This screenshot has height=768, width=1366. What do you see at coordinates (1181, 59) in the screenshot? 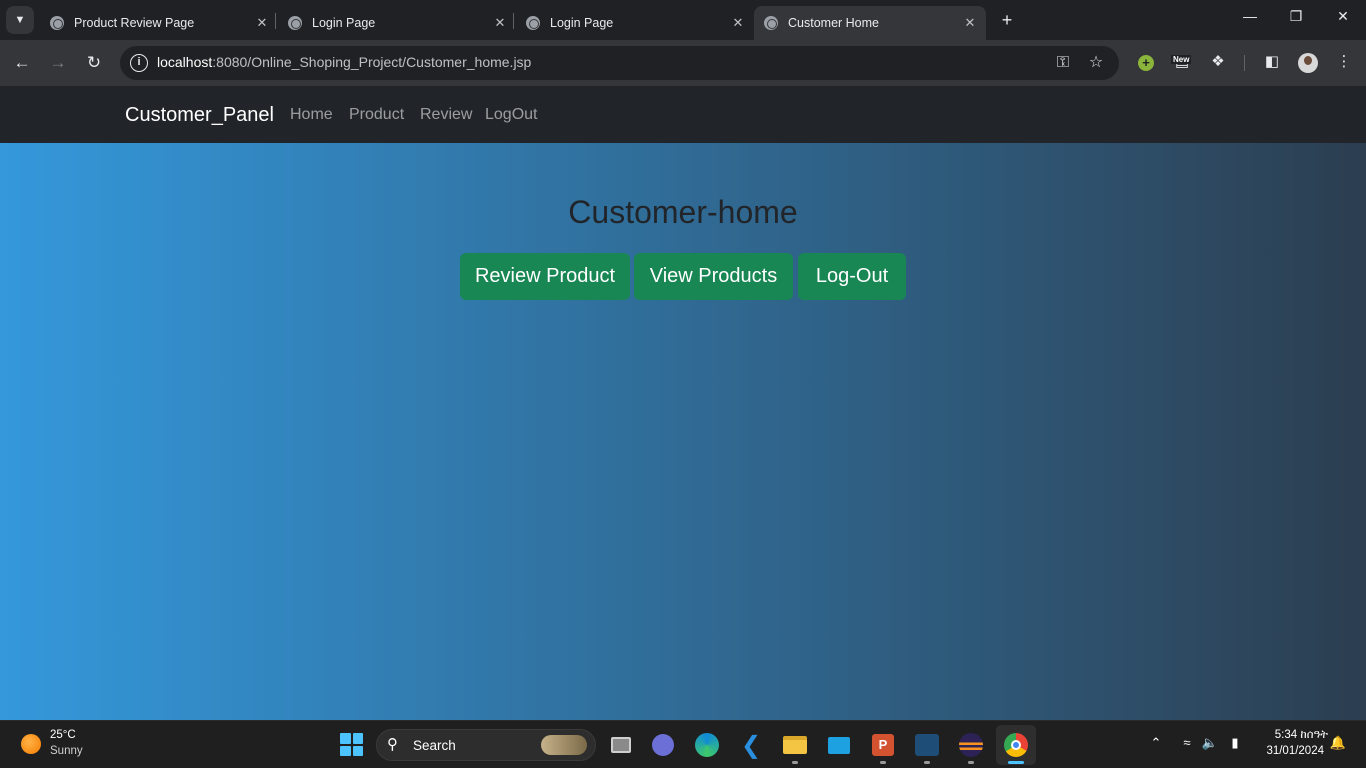
I see `extension-new-badge: New` at bounding box center [1181, 59].